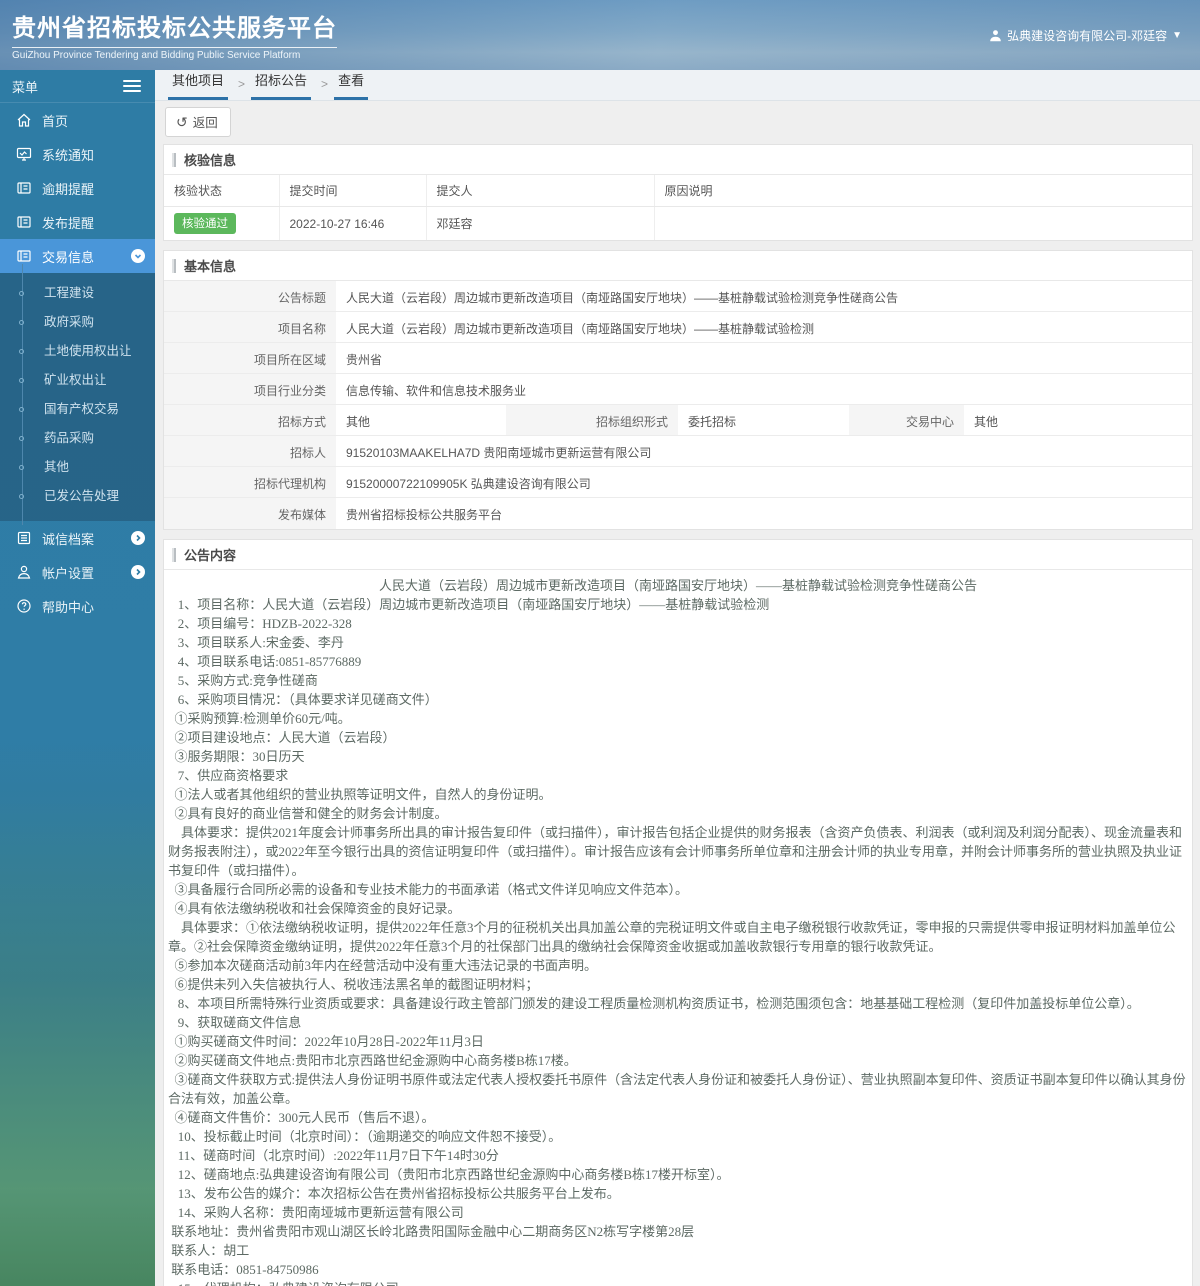  Describe the element at coordinates (68, 189) in the screenshot. I see `sidebar-item-label: 逾期提醒` at that location.